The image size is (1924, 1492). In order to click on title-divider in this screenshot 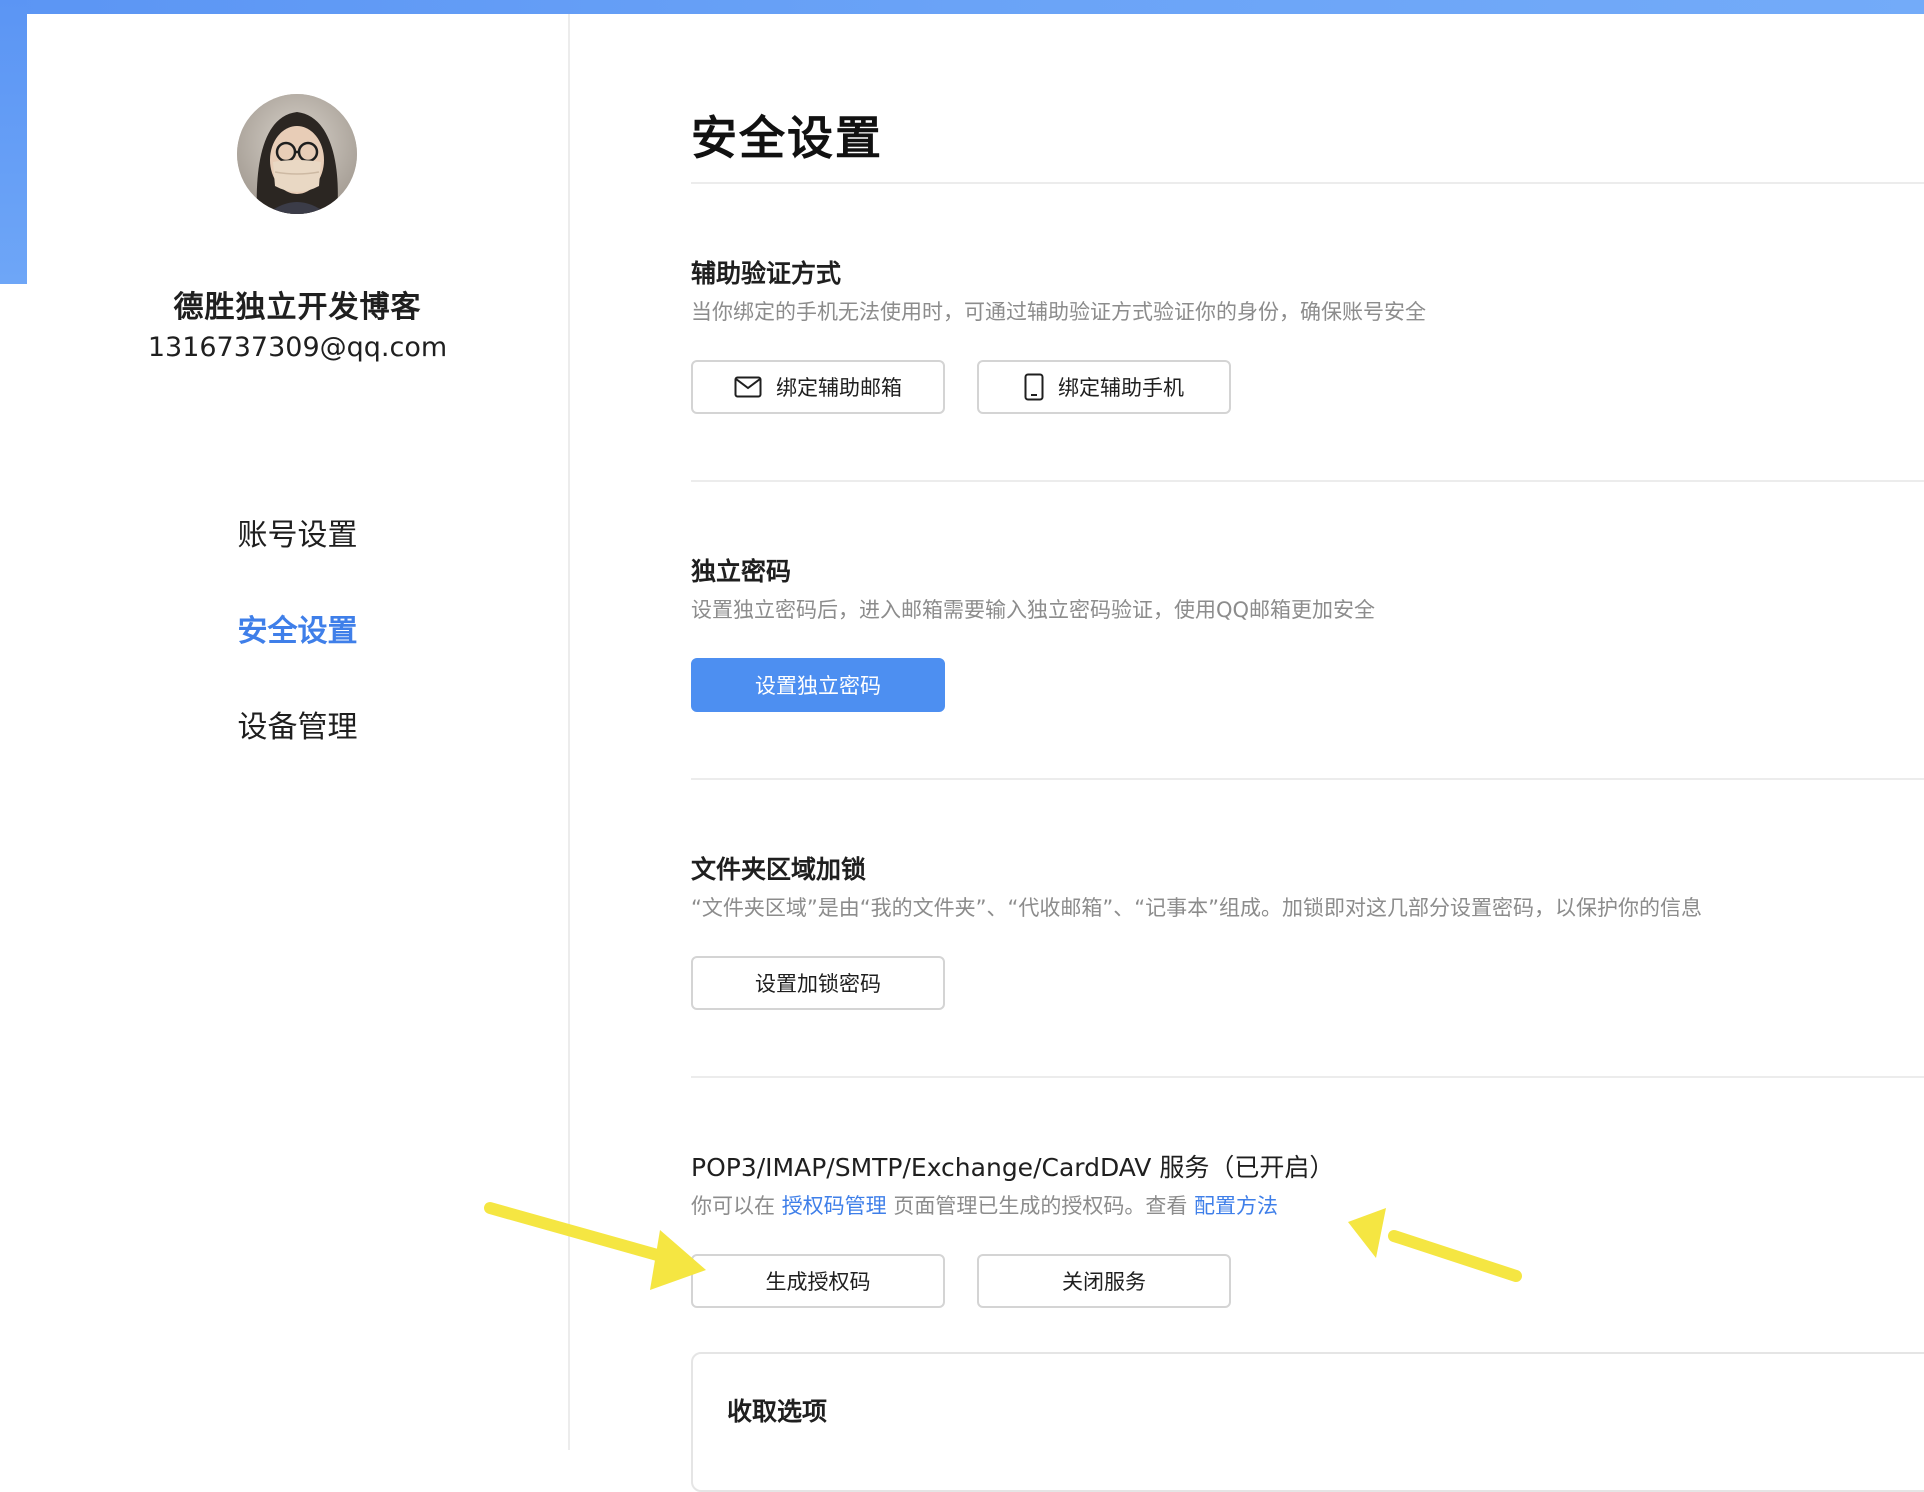, I will do `click(1307, 183)`.